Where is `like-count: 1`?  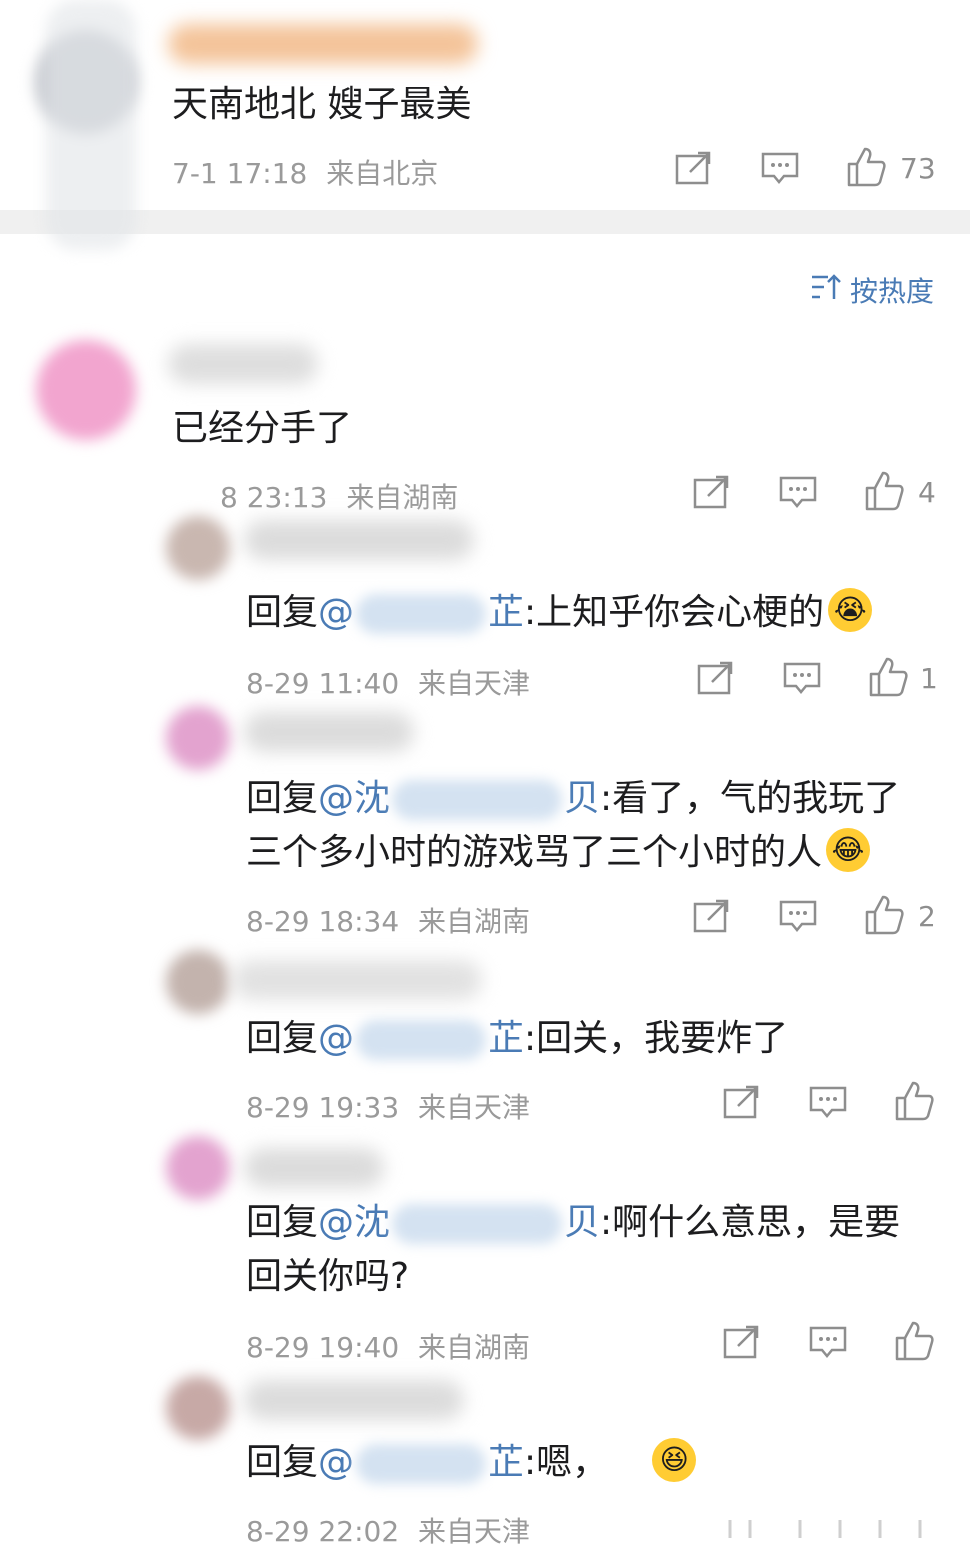 like-count: 1 is located at coordinates (929, 678).